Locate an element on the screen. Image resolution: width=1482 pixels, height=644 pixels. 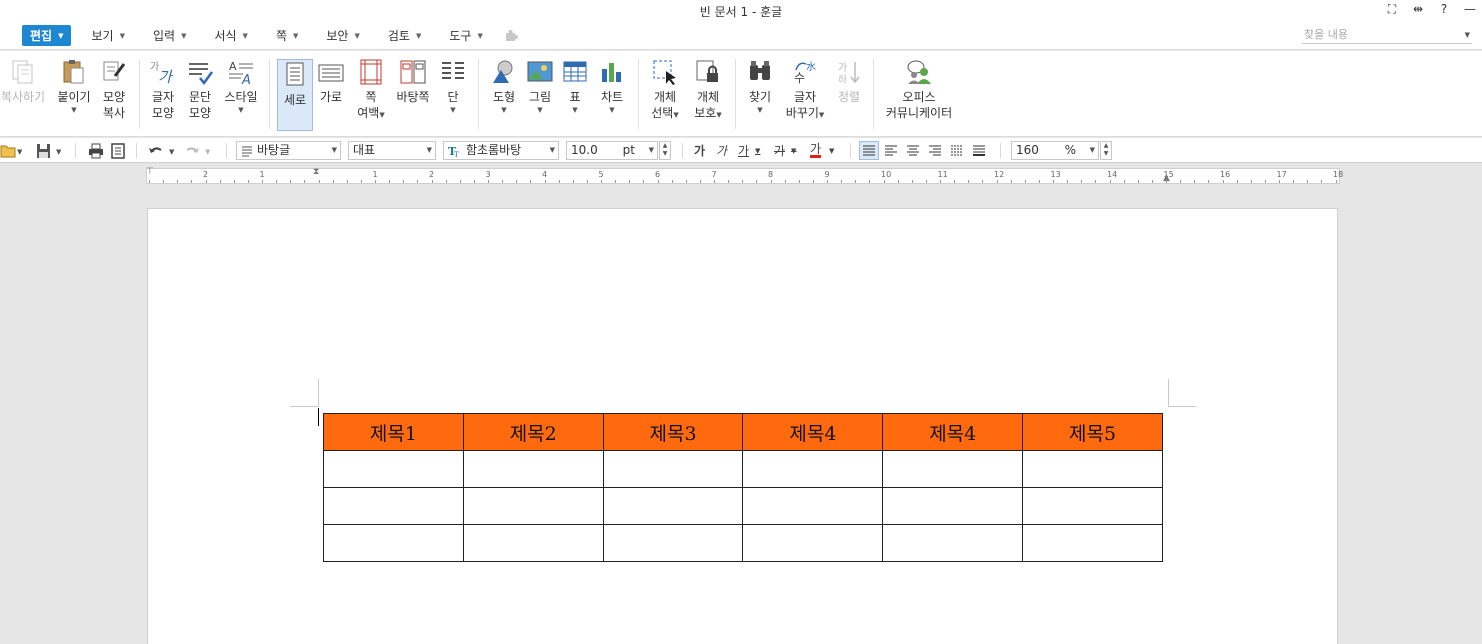
print-icon is located at coordinates (96, 150).